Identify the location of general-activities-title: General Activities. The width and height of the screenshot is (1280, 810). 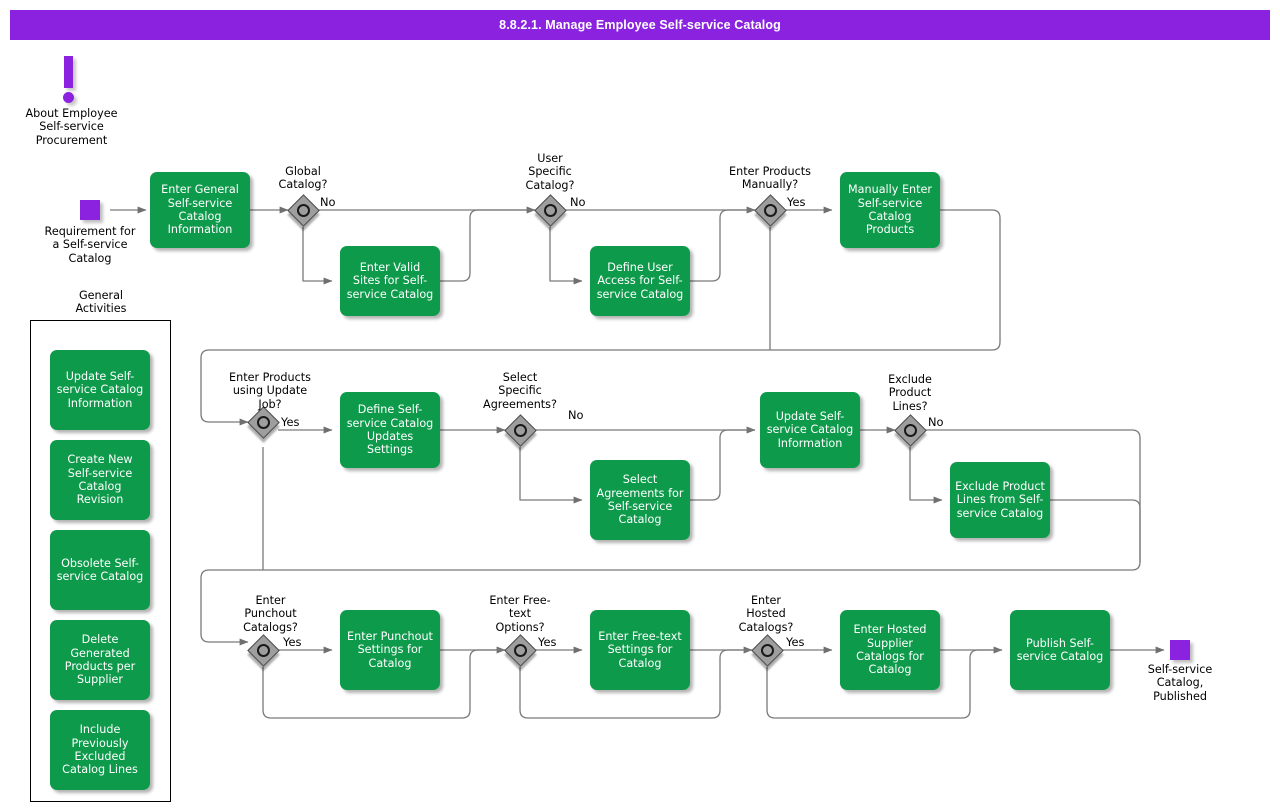
(101, 302).